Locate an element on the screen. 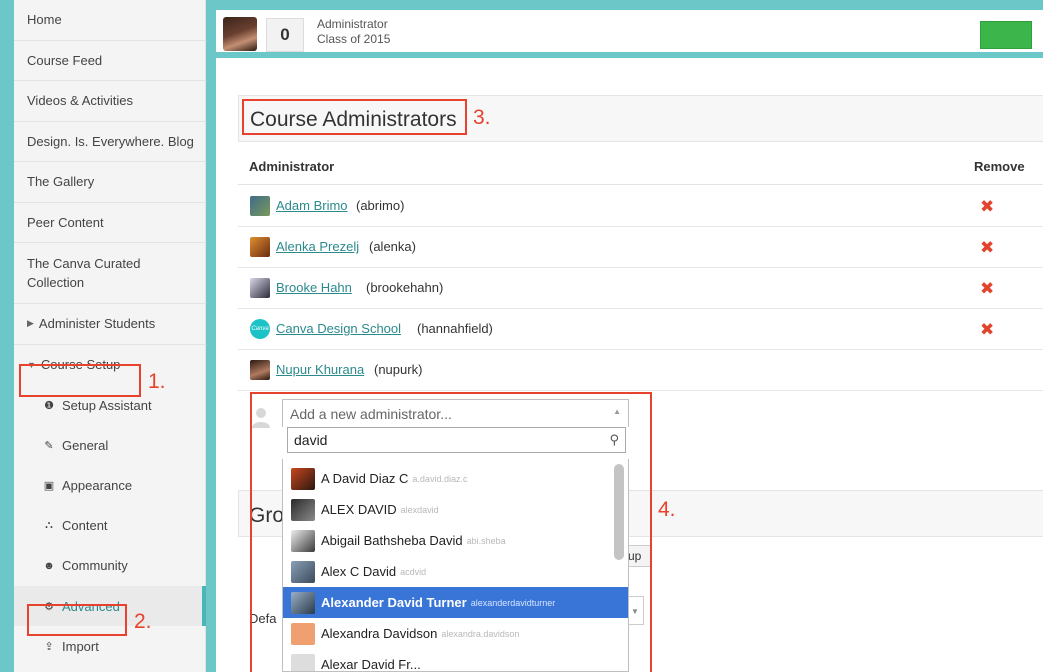 The height and width of the screenshot is (672, 1043). top-header: 0 Administrator Class of 2015 is located at coordinates (629, 29).